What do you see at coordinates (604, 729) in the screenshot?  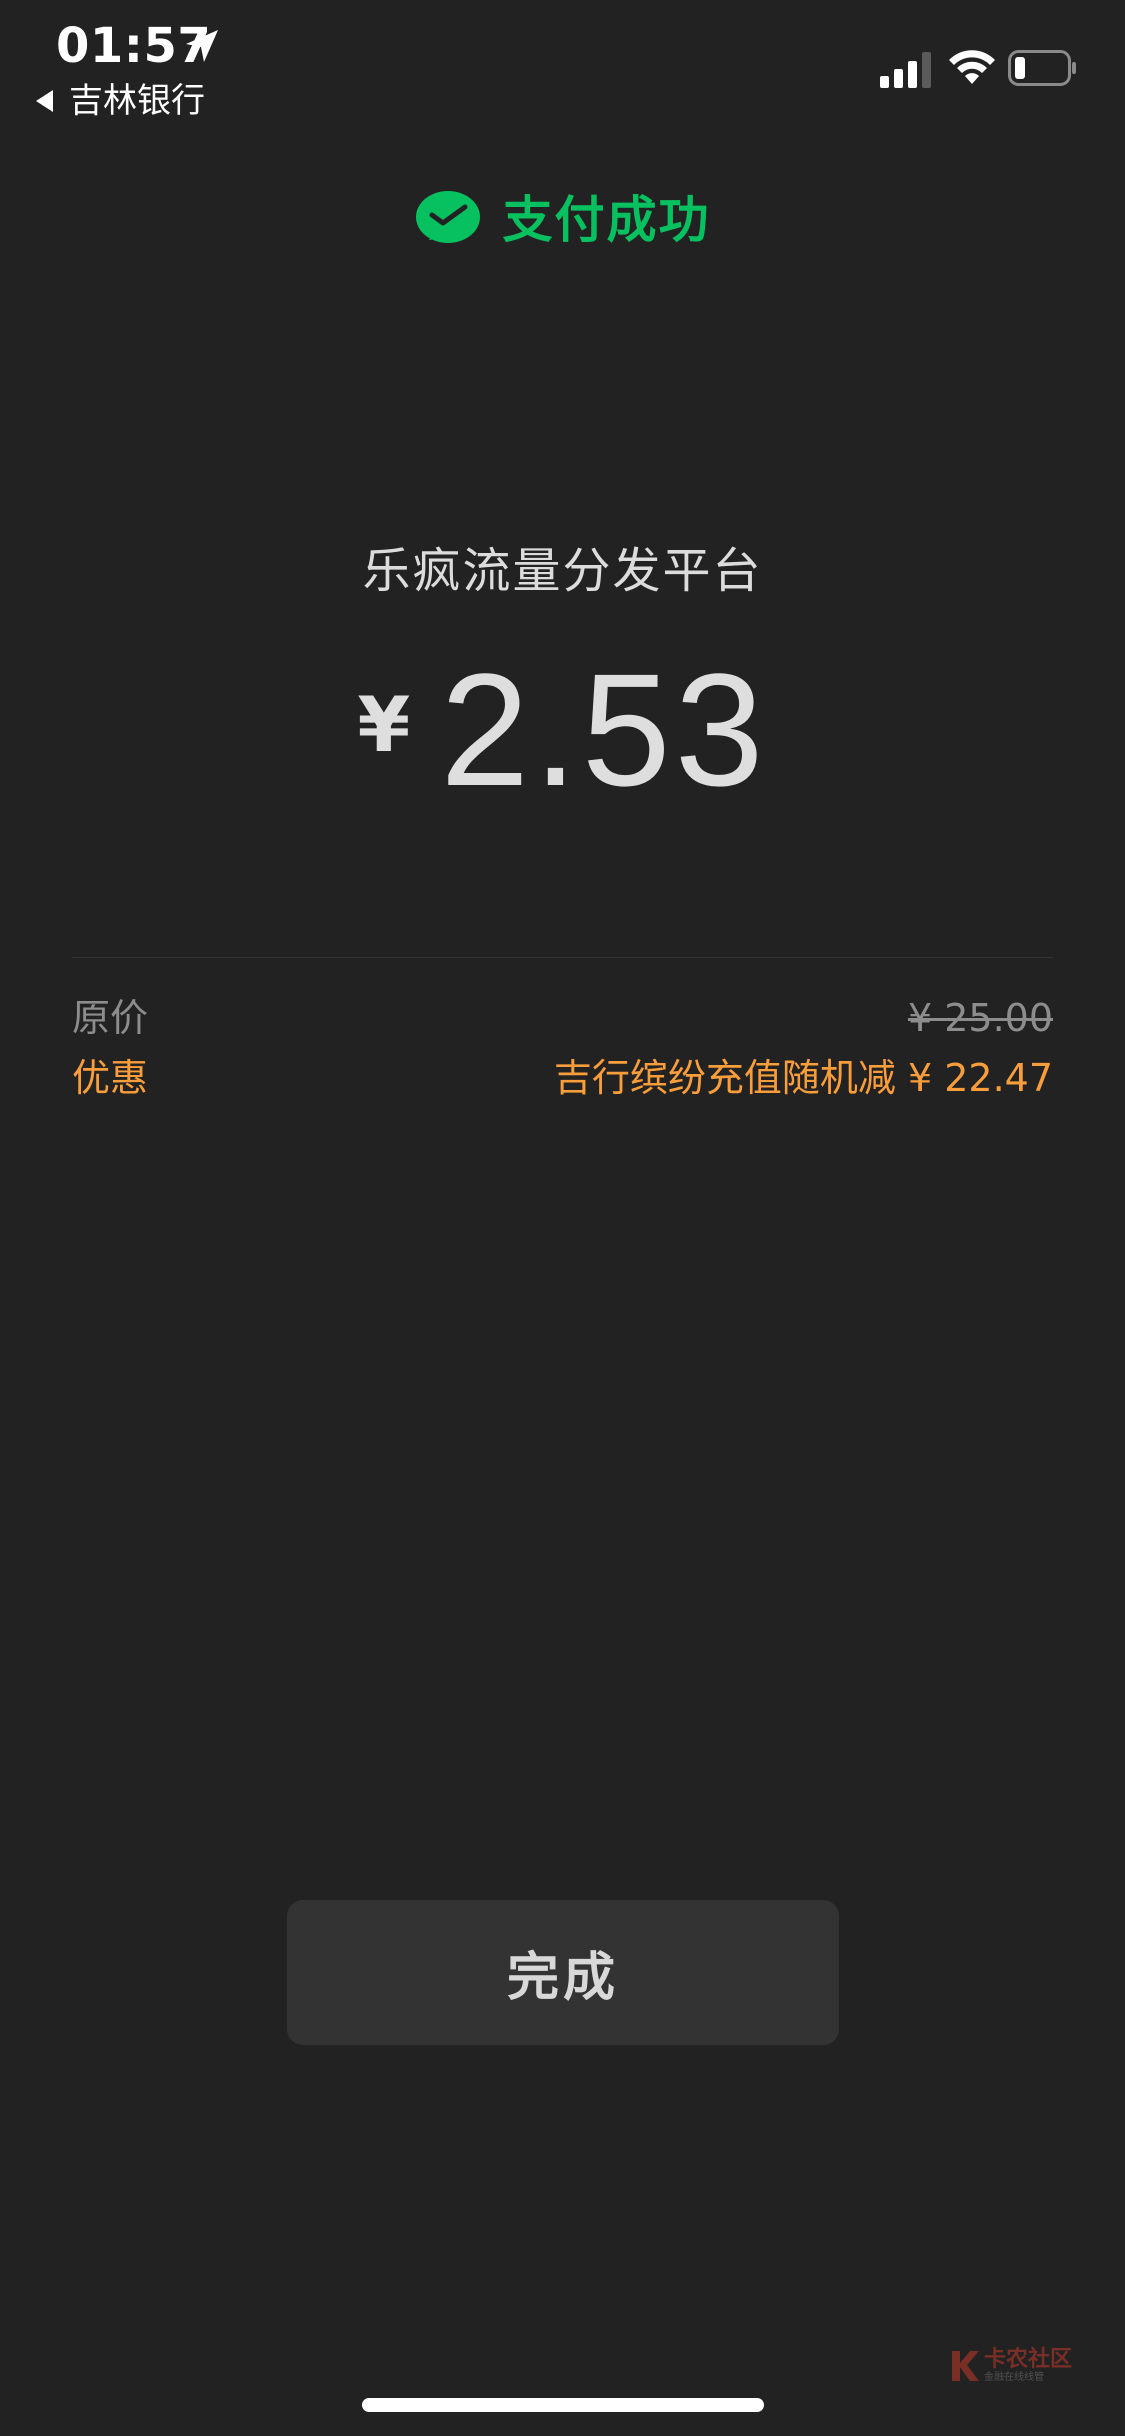 I see `amount-value: 2.53` at bounding box center [604, 729].